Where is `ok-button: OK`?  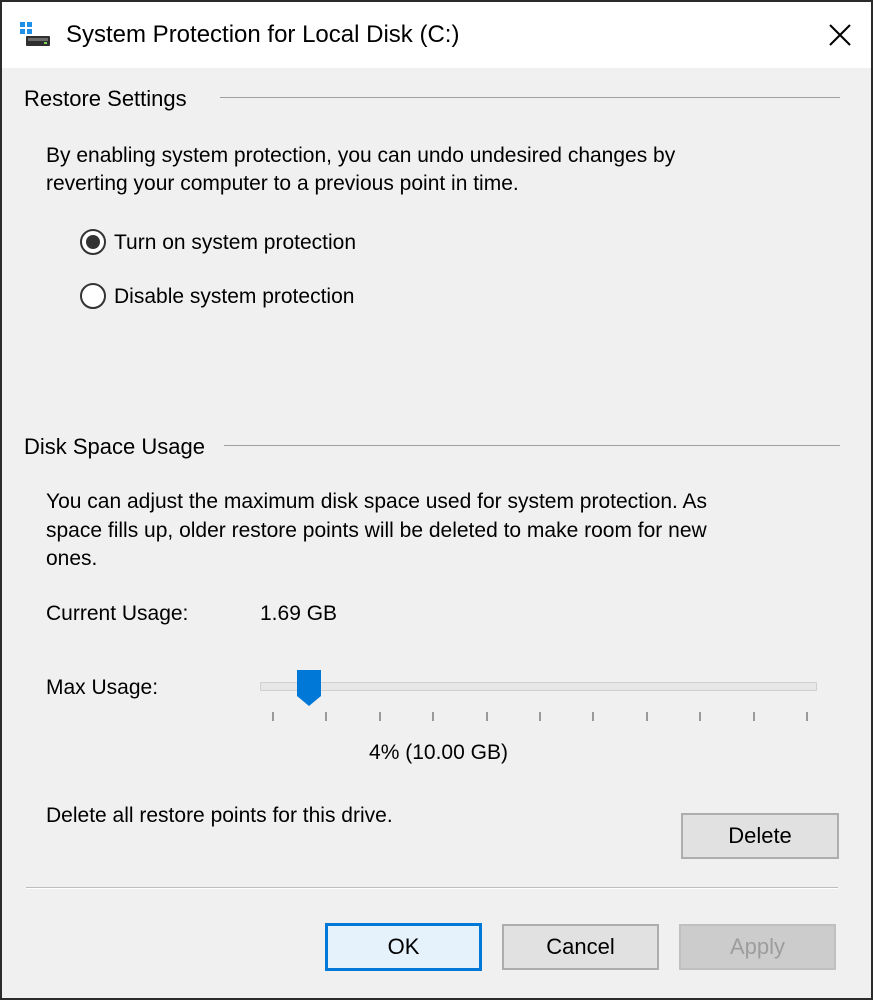
ok-button: OK is located at coordinates (403, 947).